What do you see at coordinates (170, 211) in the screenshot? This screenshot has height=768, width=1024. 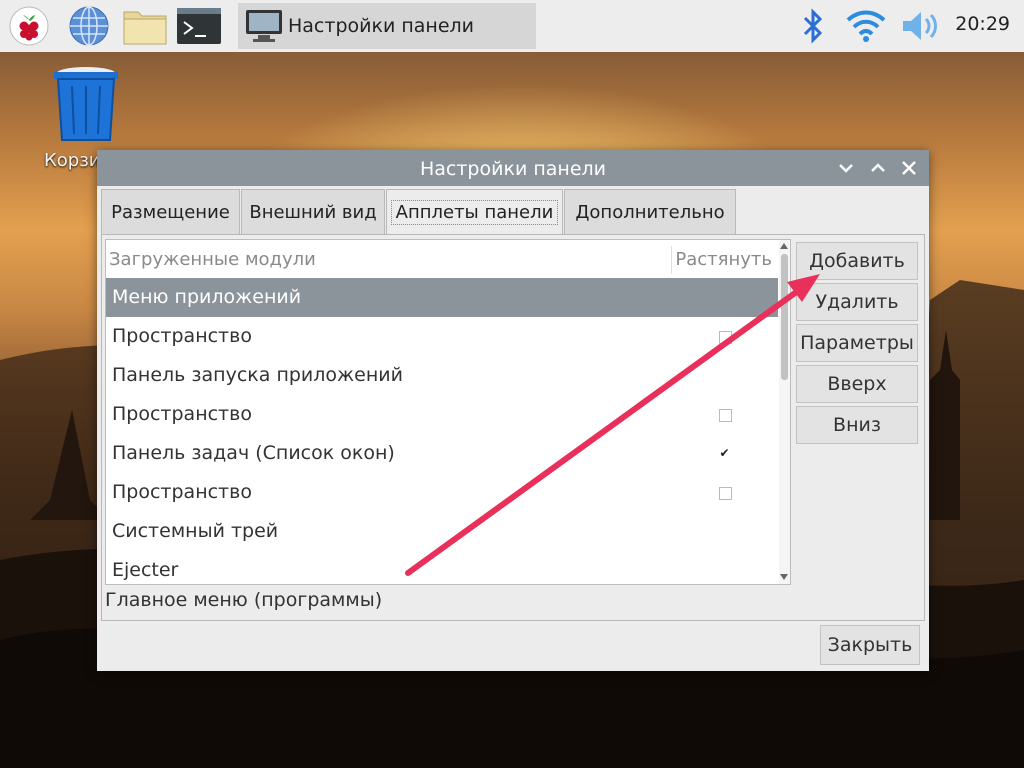 I see `tab-placement: Размещение` at bounding box center [170, 211].